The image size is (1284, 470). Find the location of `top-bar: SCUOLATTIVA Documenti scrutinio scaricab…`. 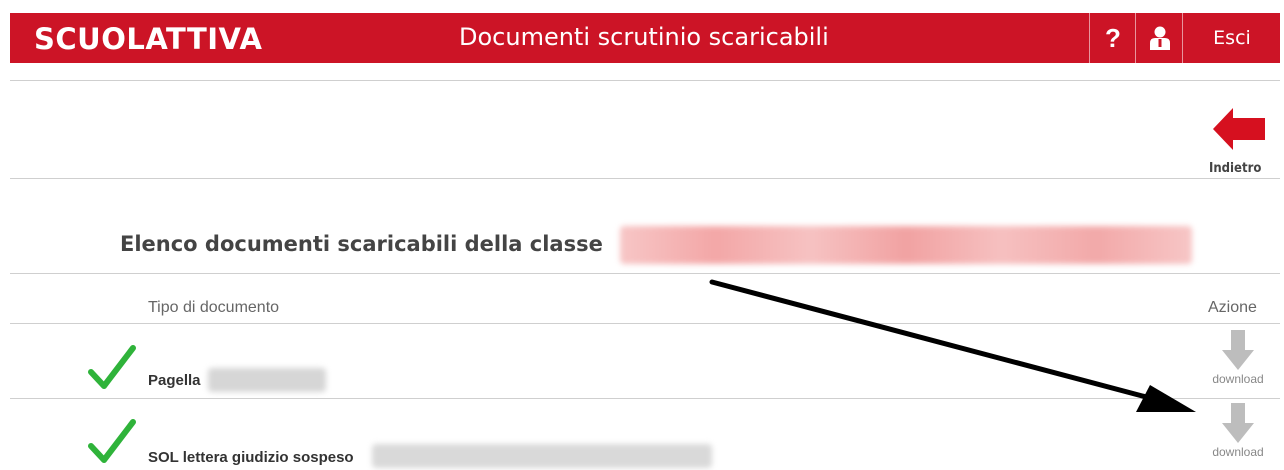

top-bar: SCUOLATTIVA Documenti scrutinio scaricab… is located at coordinates (645, 38).